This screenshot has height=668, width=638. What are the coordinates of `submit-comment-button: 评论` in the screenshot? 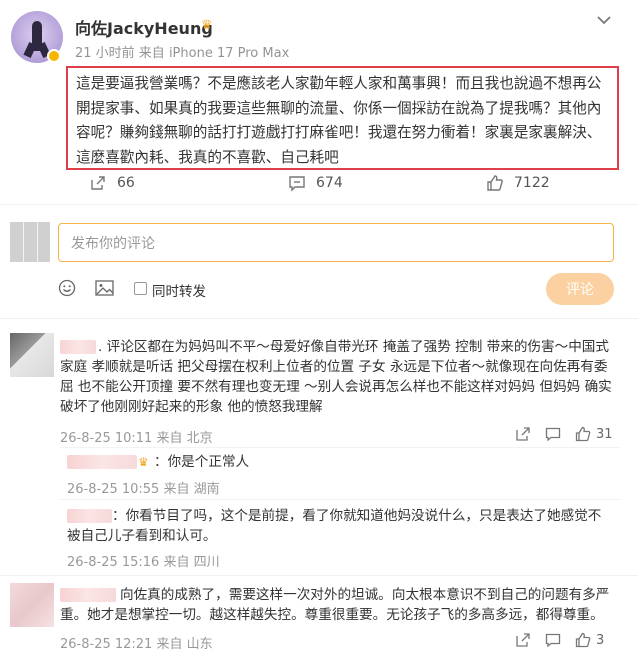 It's located at (580, 289).